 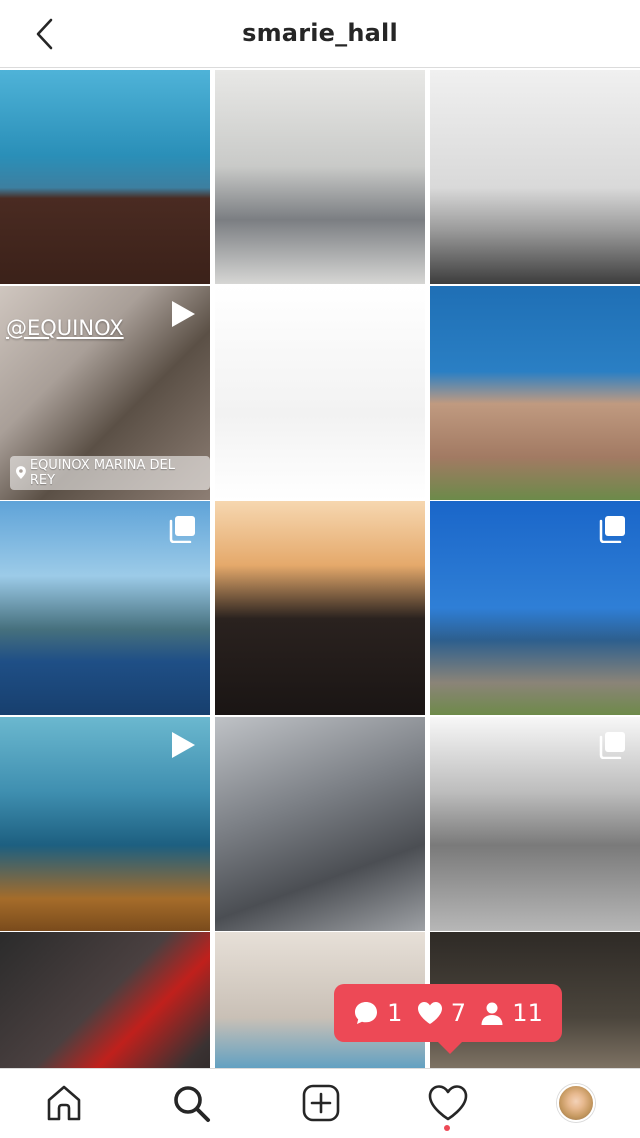 What do you see at coordinates (527, 1013) in the screenshot?
I see `follows-count-value: 11` at bounding box center [527, 1013].